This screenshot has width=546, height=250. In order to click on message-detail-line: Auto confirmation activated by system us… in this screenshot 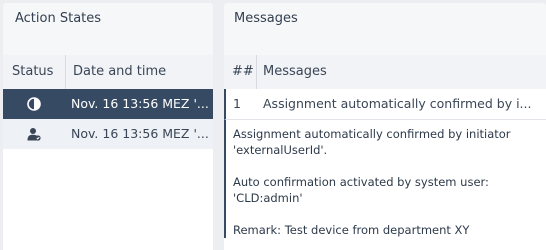, I will do `click(361, 190)`.